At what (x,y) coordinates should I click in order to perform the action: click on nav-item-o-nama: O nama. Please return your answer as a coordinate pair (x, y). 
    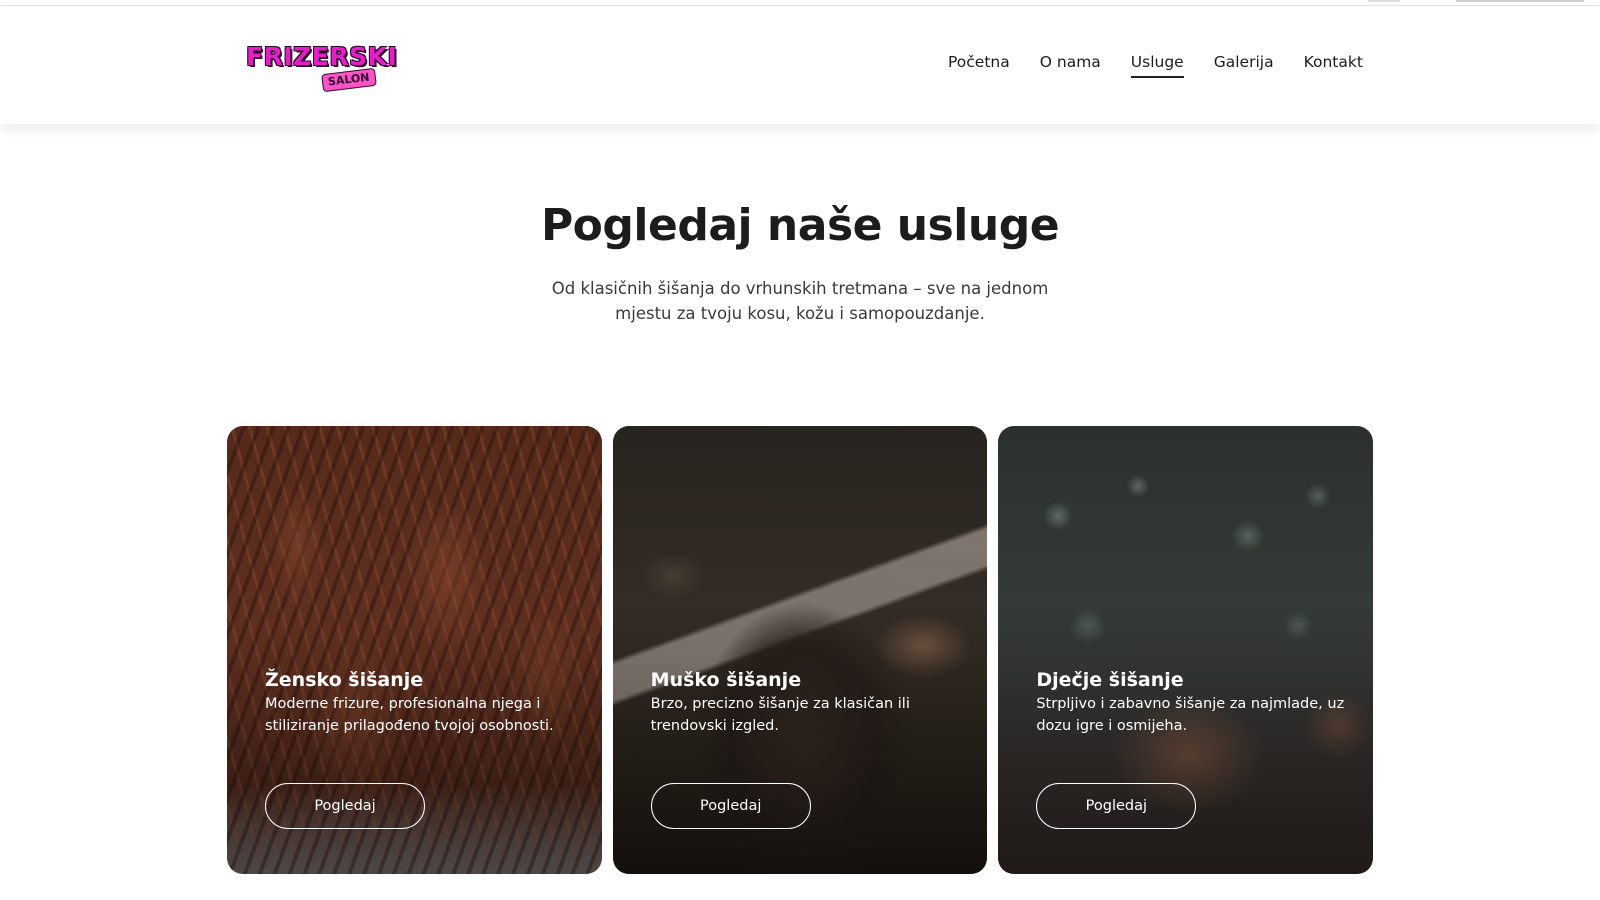
    Looking at the image, I should click on (1070, 65).